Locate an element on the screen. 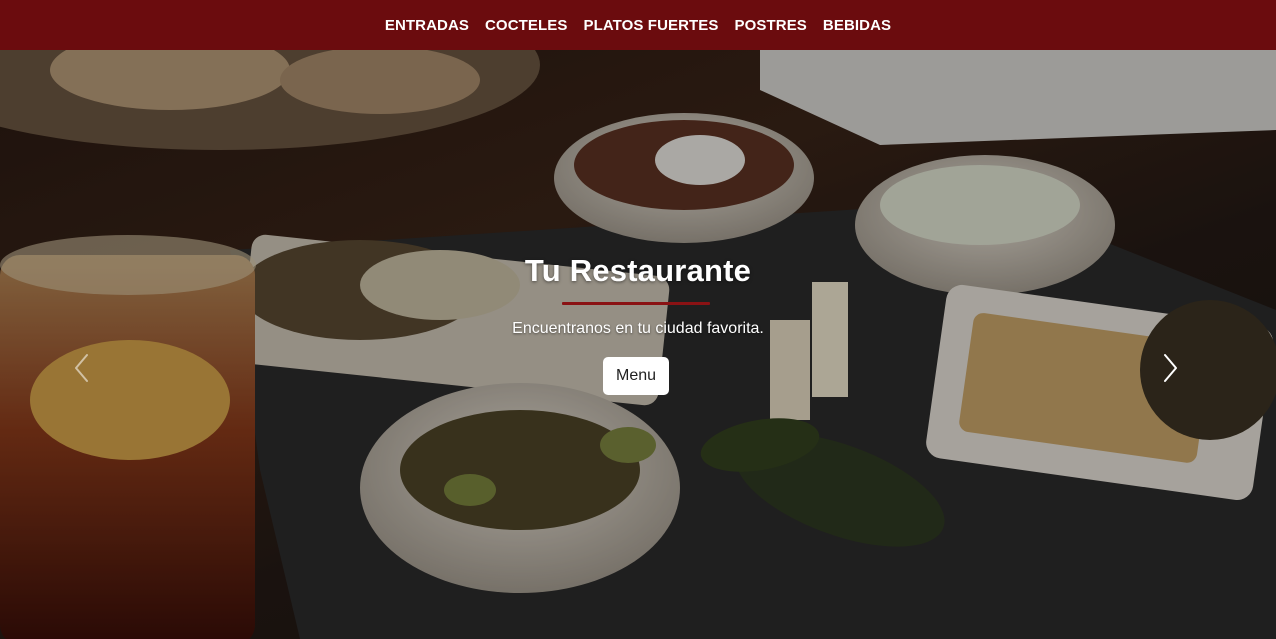 The width and height of the screenshot is (1276, 639). nav-item-entradas: ENTRADAS is located at coordinates (427, 25).